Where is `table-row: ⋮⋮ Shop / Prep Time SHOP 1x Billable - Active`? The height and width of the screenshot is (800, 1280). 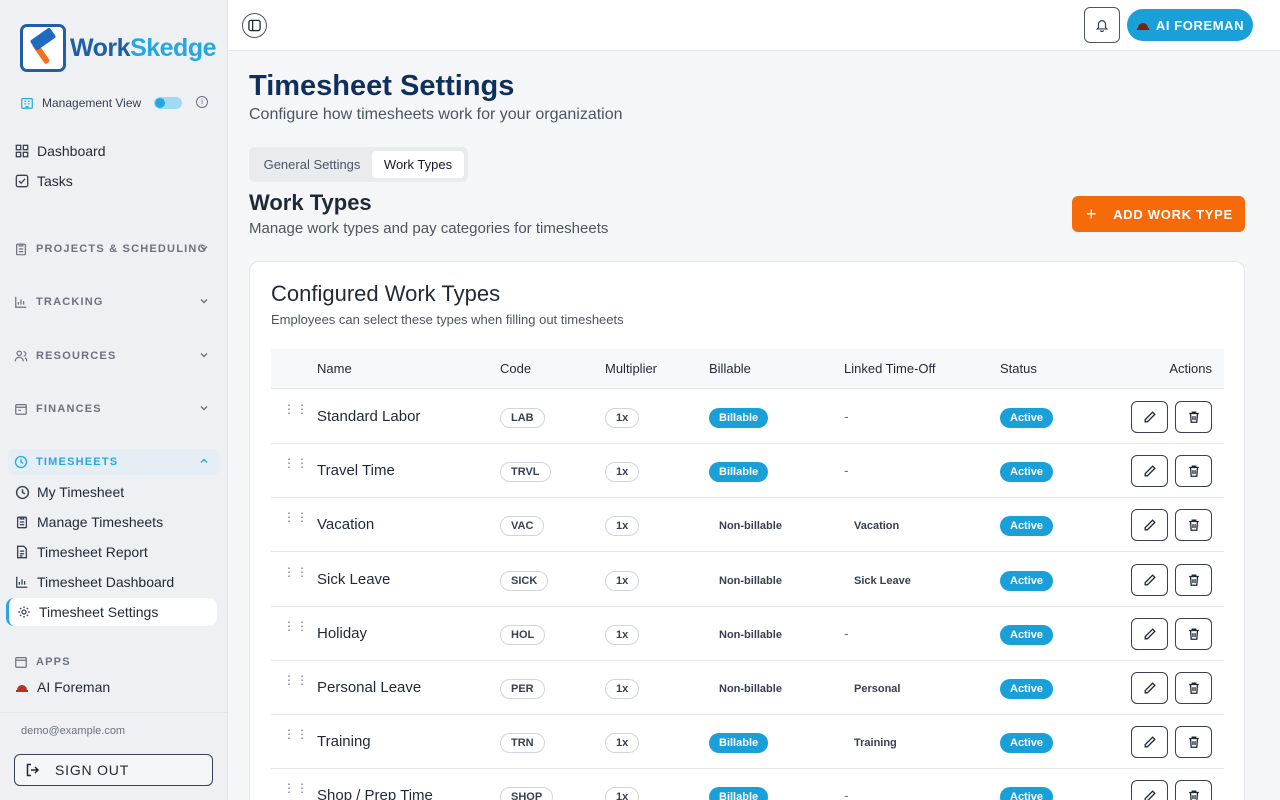
table-row: ⋮⋮ Shop / Prep Time SHOP 1x Billable - Active is located at coordinates (747, 784).